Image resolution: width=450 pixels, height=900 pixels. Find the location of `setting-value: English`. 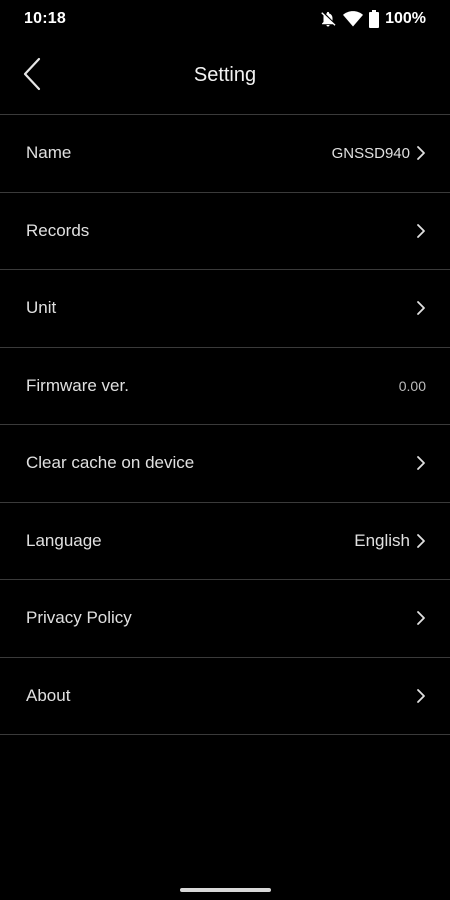

setting-value: English is located at coordinates (382, 540).